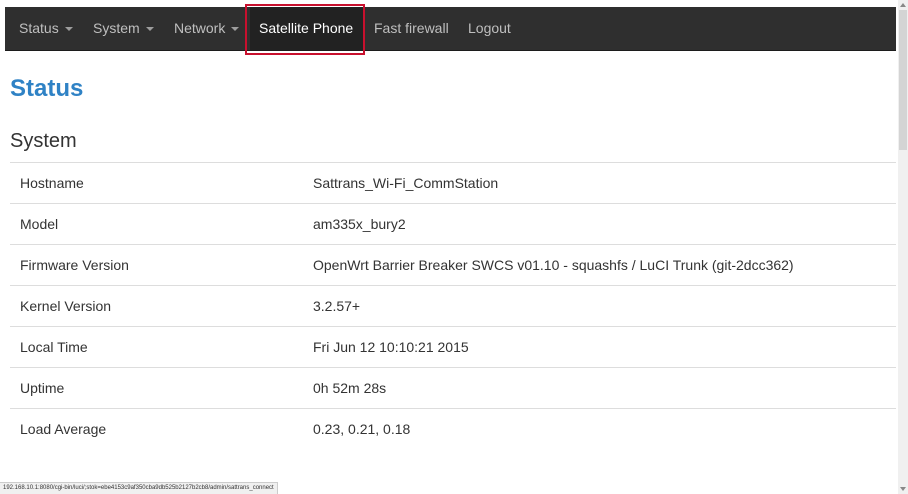 The image size is (908, 494). I want to click on table-row: Model am335x_bury2, so click(453, 224).